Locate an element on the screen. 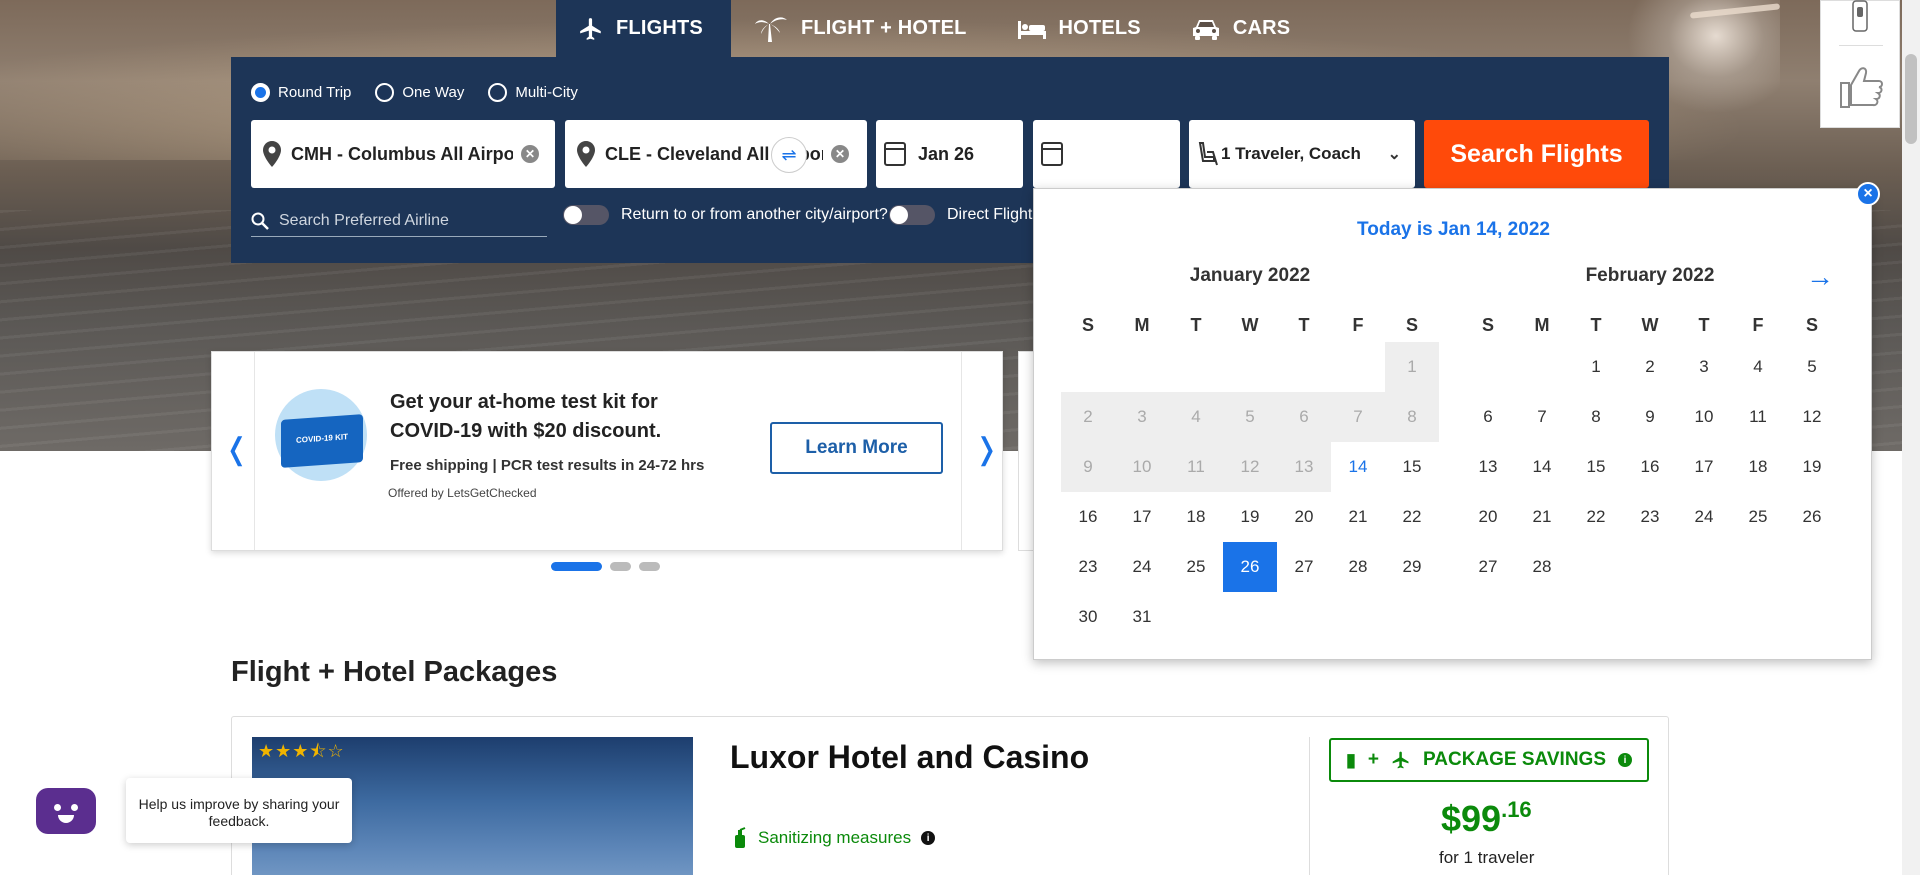 The image size is (1920, 875). day-cell: 11 is located at coordinates (1758, 417).